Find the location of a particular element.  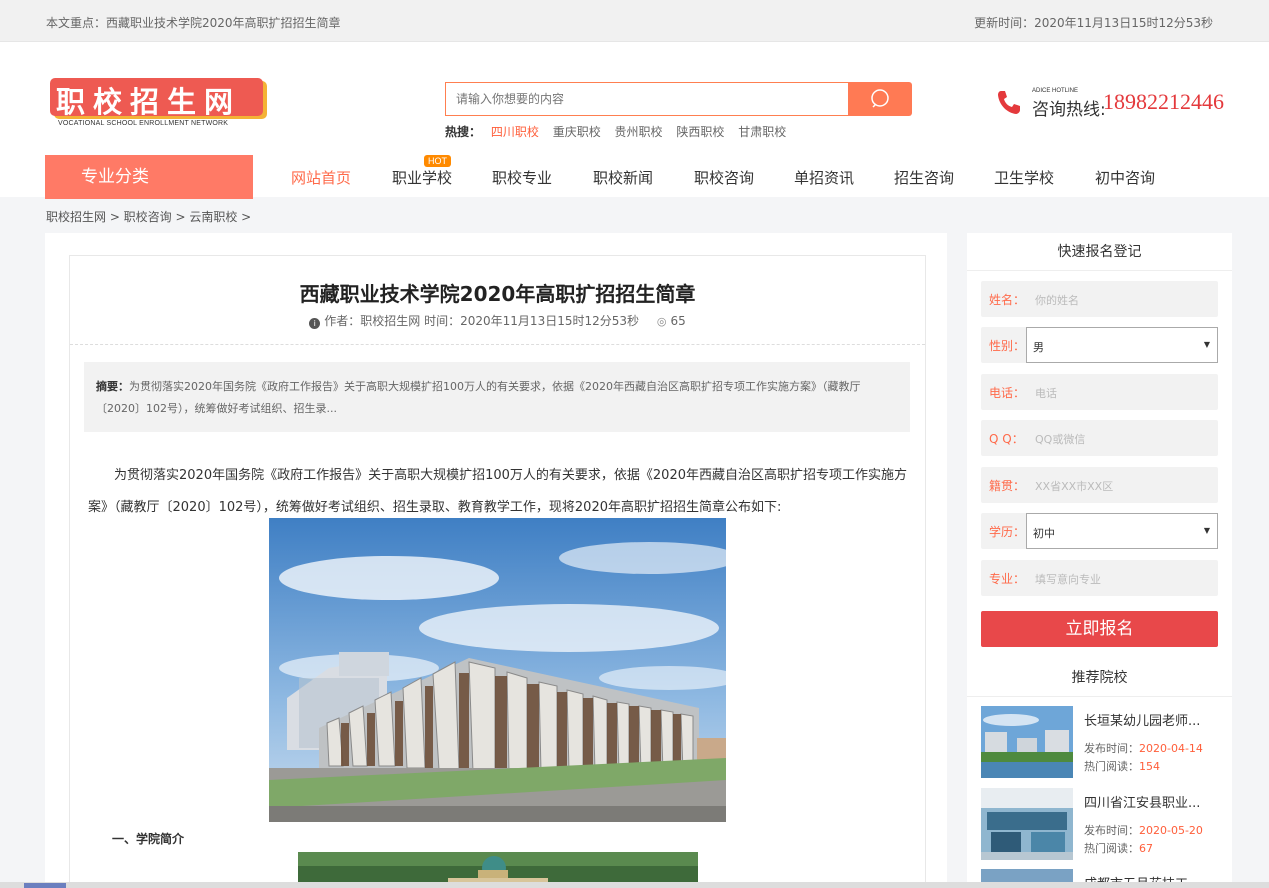

gender-value: 男 is located at coordinates (1038, 347).